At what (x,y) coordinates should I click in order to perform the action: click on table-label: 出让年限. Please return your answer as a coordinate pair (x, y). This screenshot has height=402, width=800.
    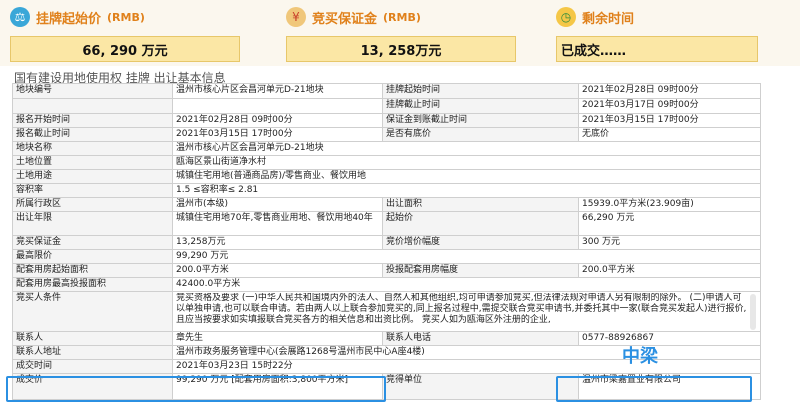
    Looking at the image, I should click on (93, 224).